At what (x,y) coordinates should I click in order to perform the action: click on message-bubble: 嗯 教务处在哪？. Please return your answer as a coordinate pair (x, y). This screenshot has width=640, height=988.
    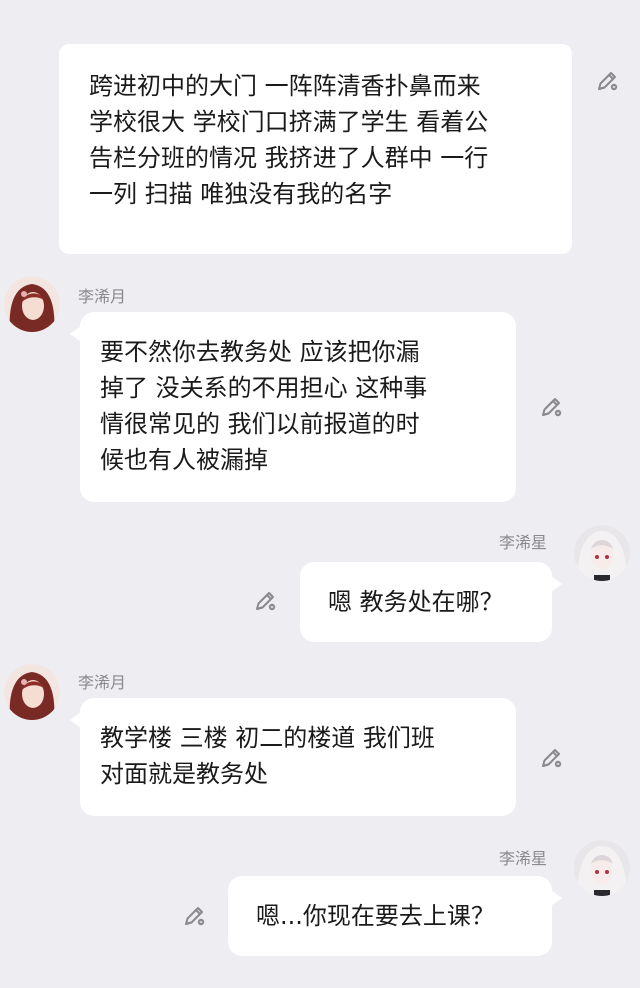
    Looking at the image, I should click on (431, 602).